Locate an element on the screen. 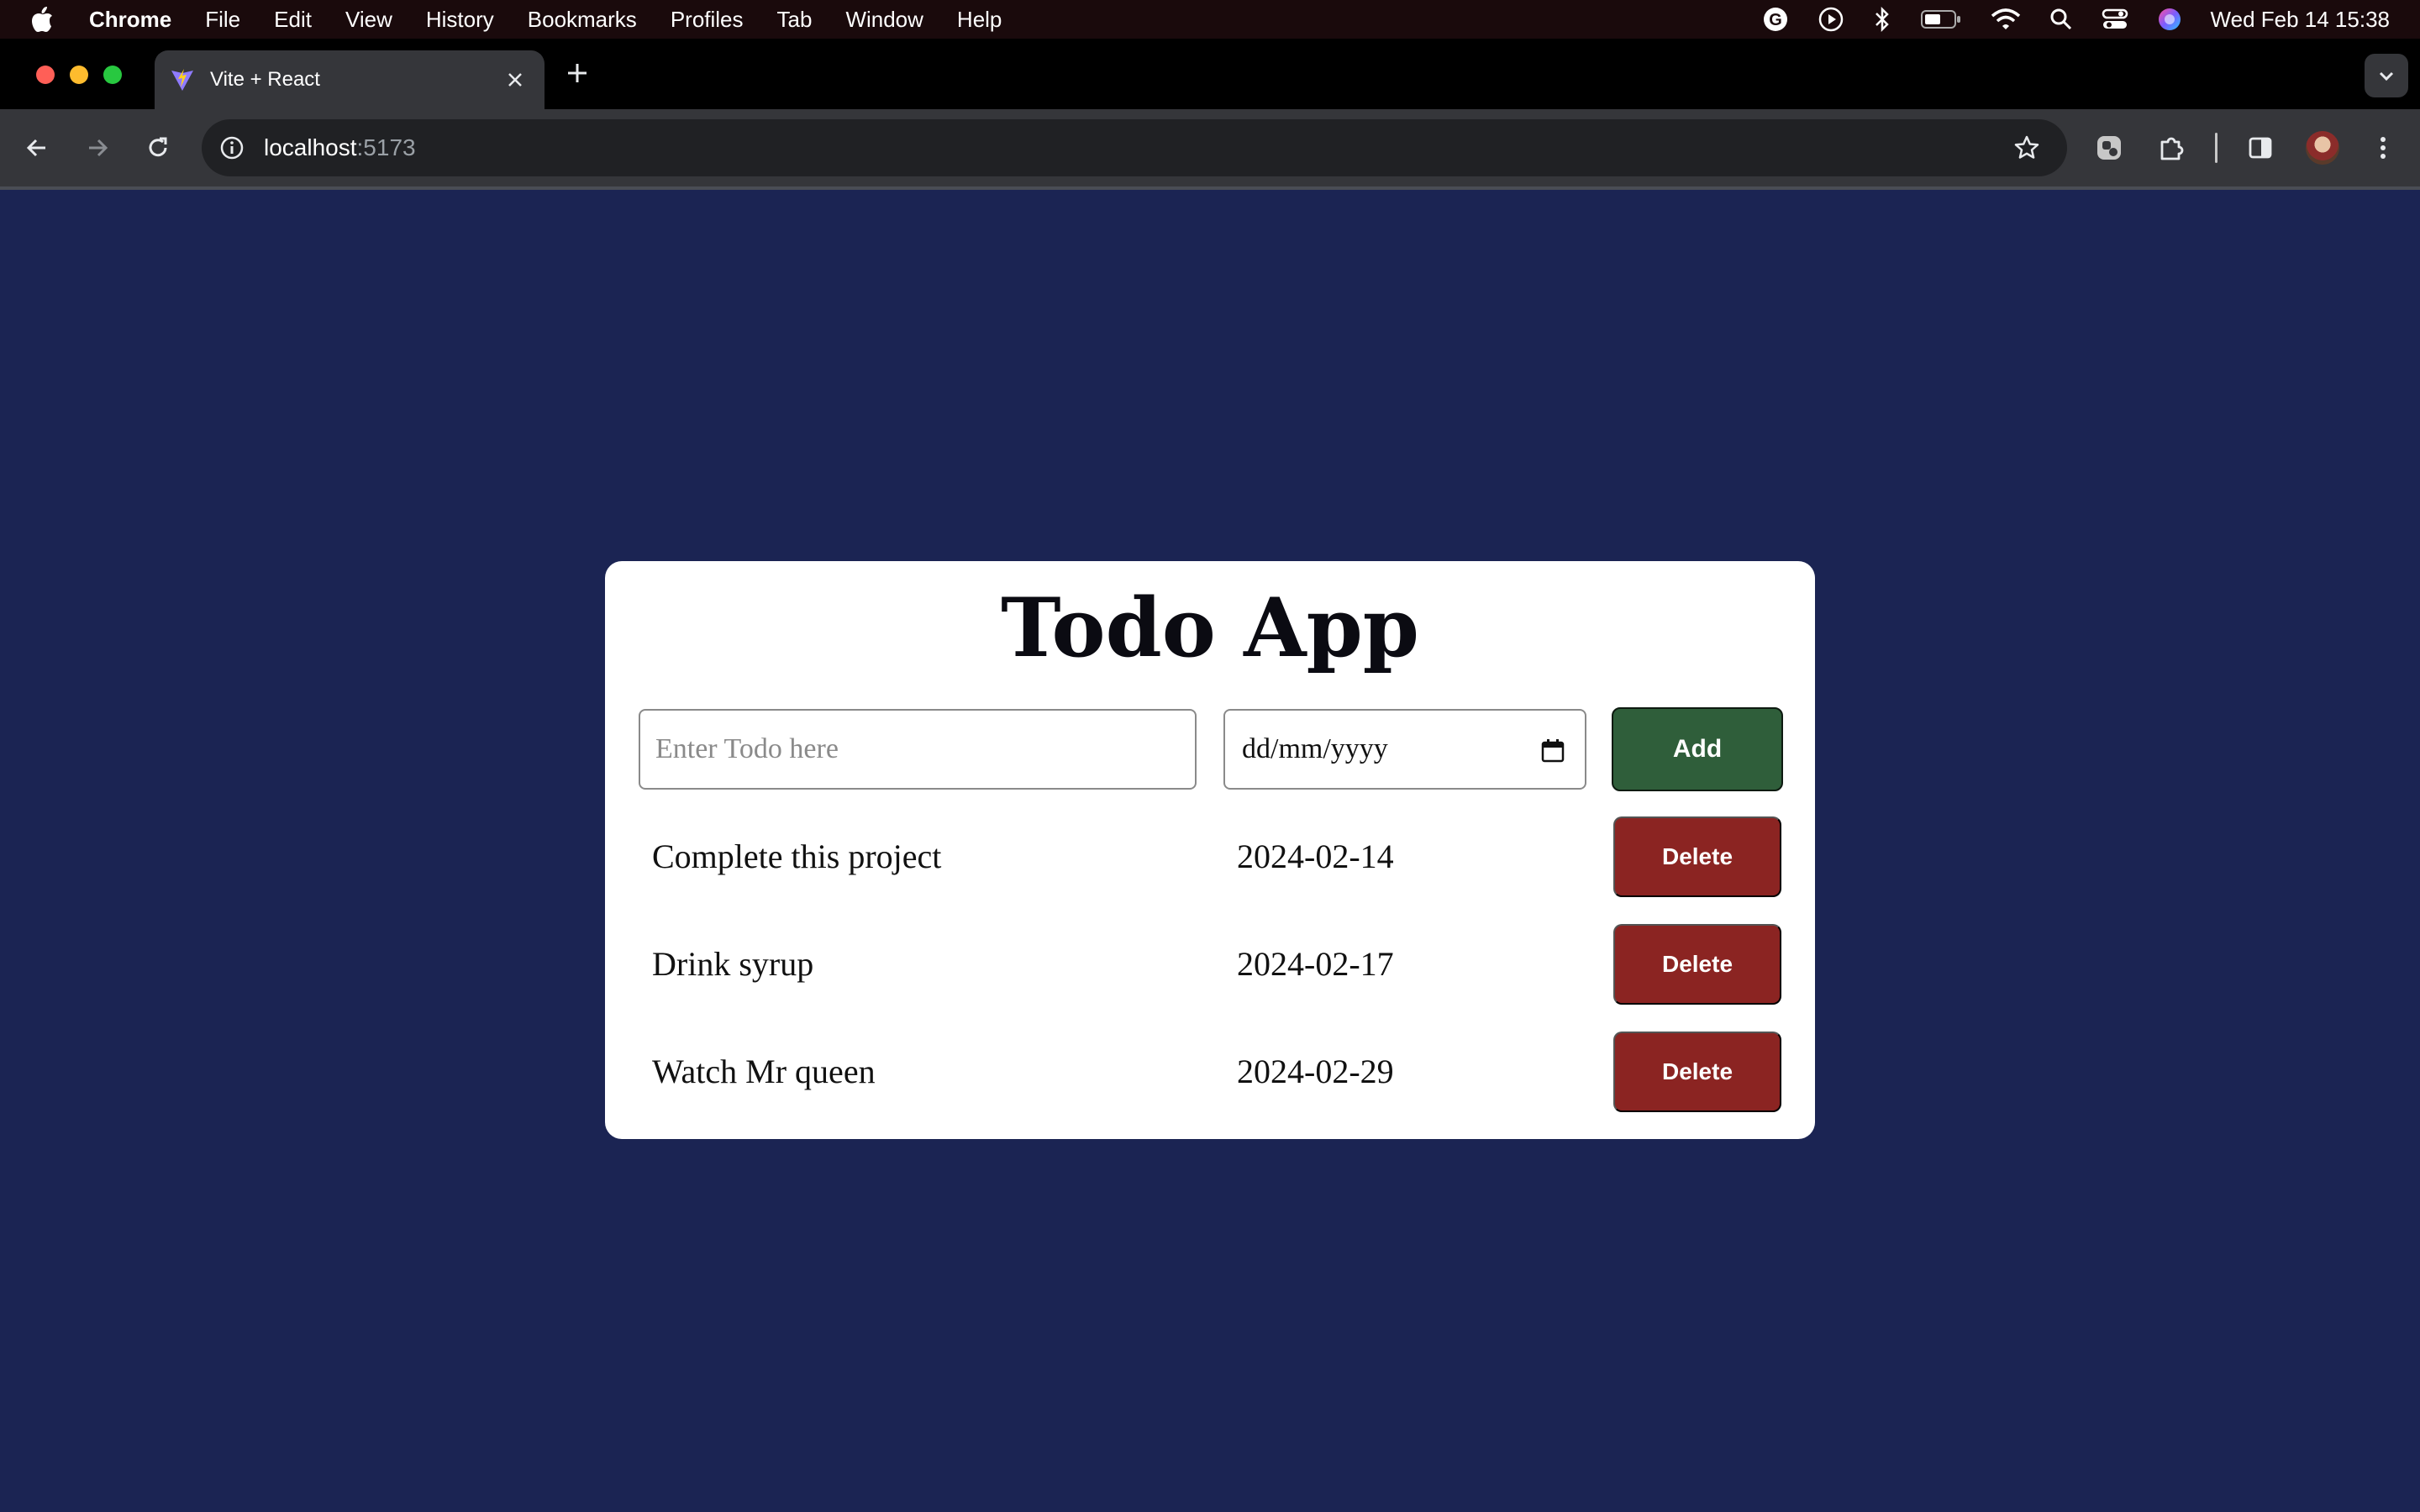 This screenshot has width=2420, height=1512. tab-close-icon is located at coordinates (515, 80).